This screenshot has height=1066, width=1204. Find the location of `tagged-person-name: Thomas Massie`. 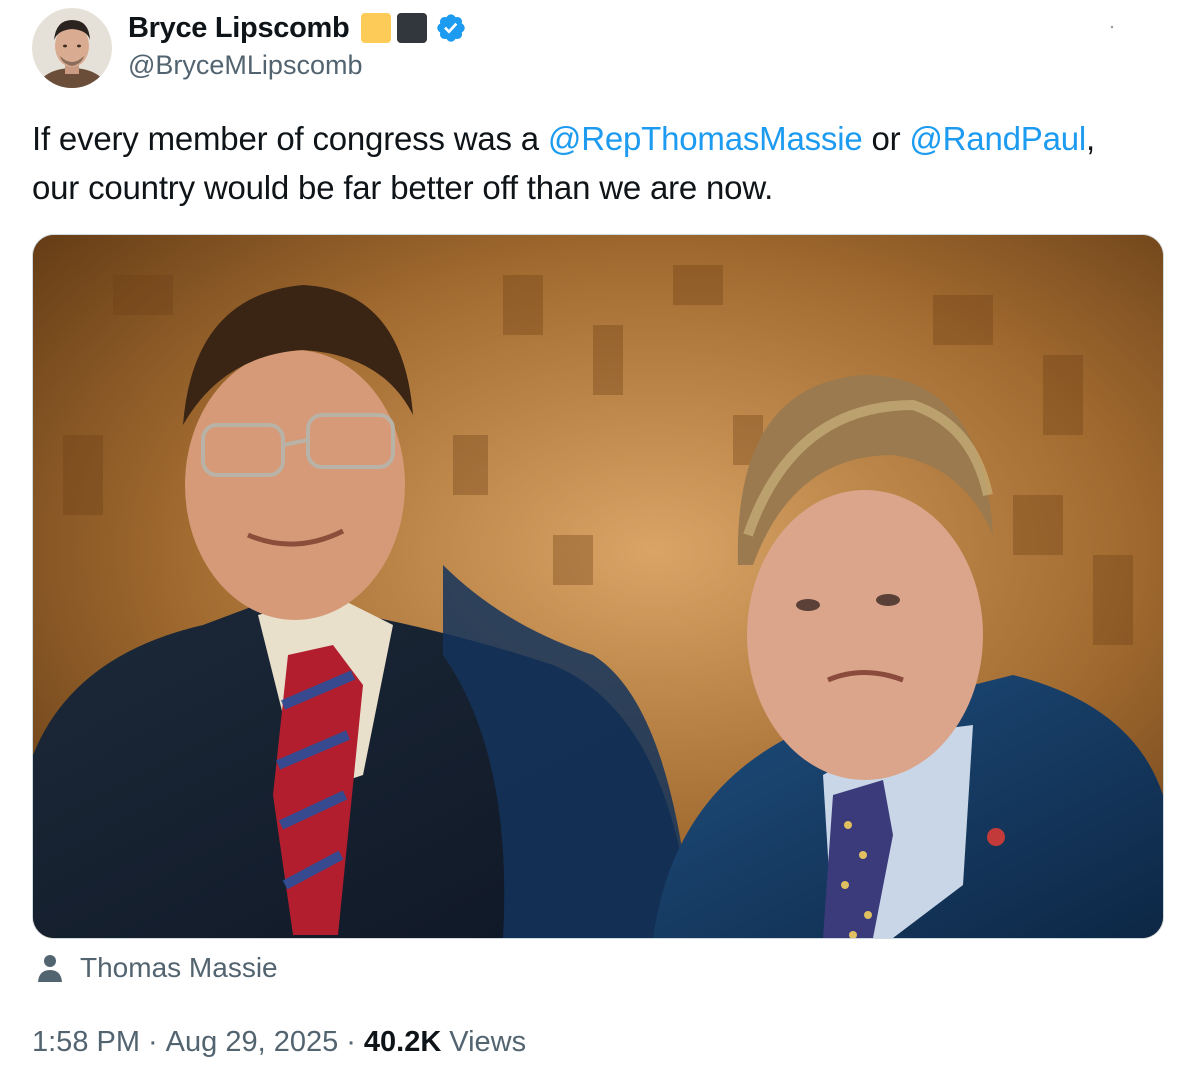

tagged-person-name: Thomas Massie is located at coordinates (179, 968).